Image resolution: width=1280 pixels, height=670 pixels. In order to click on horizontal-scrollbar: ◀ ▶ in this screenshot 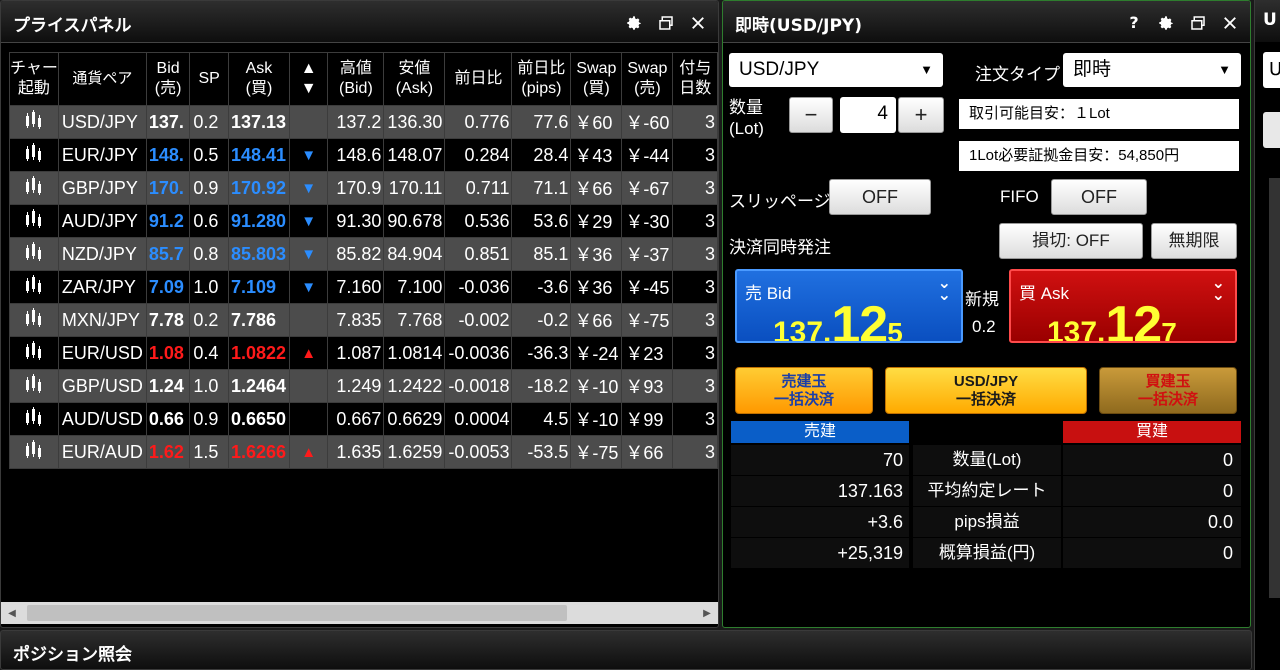, I will do `click(359, 613)`.